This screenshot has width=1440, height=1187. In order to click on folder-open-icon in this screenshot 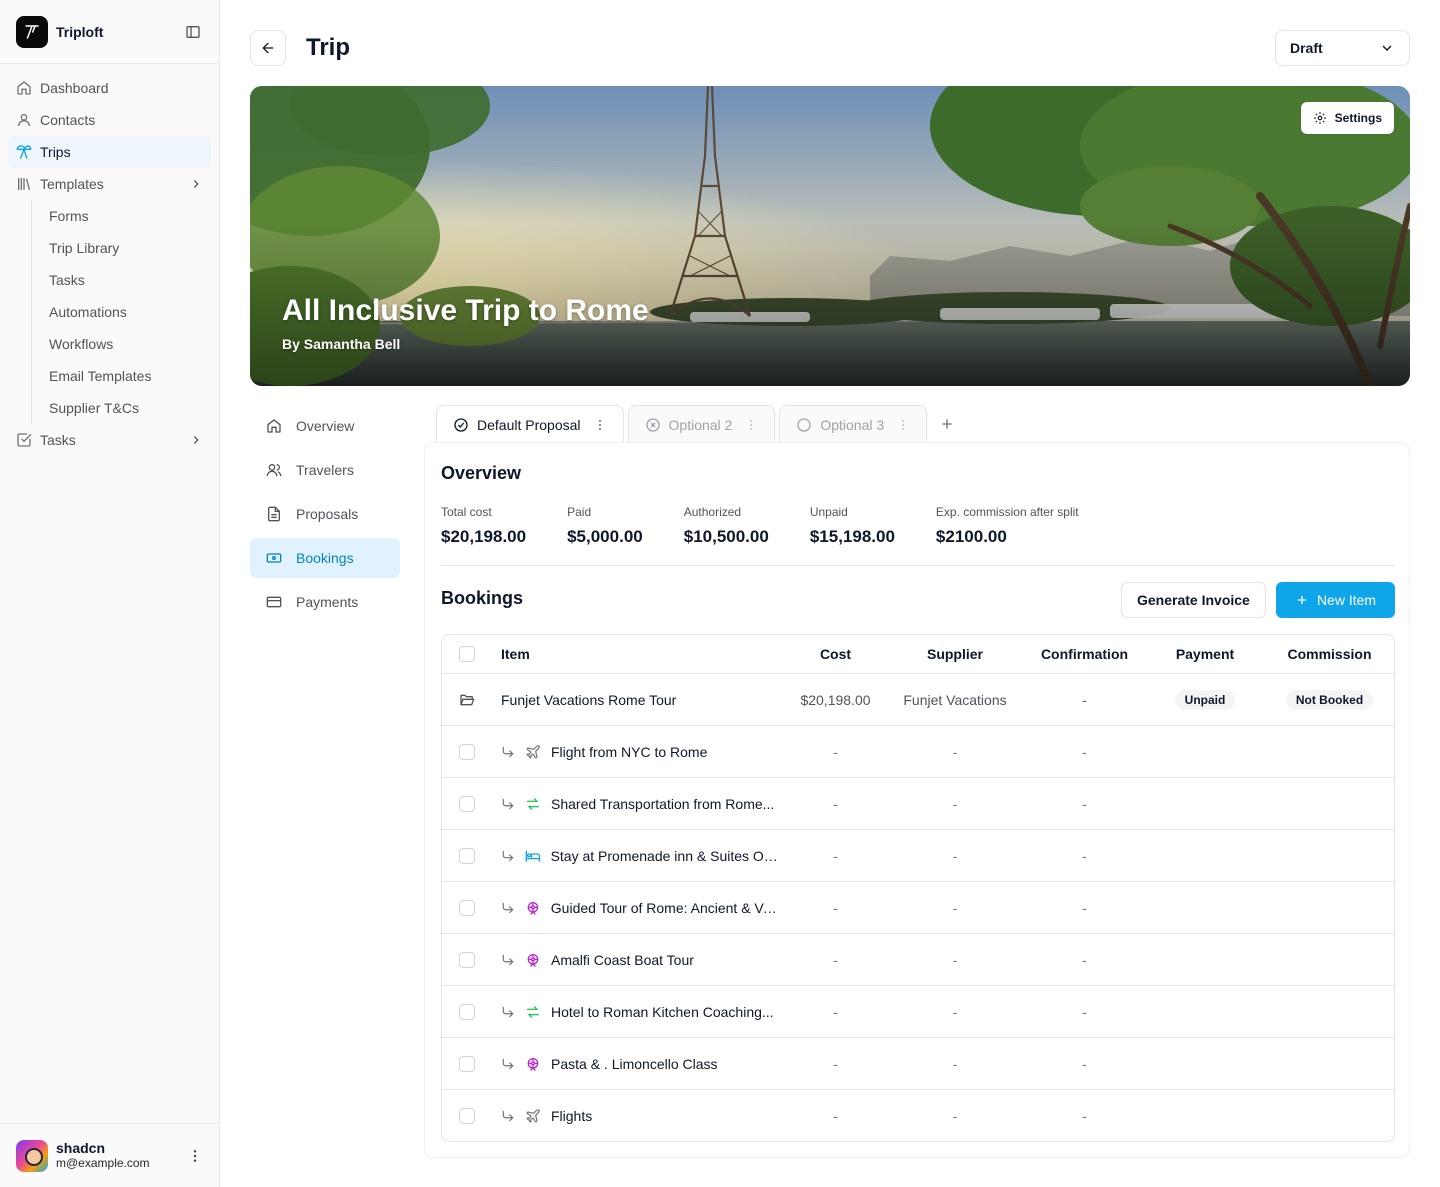, I will do `click(467, 699)`.